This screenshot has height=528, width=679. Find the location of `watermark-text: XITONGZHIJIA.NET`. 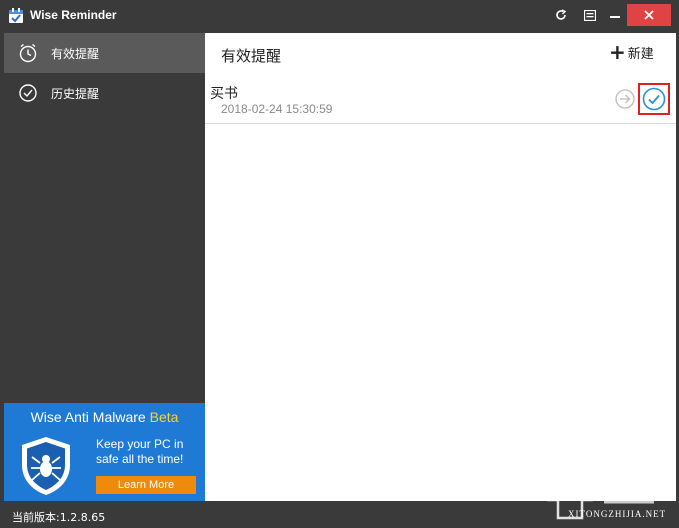

watermark-text: XITONGZHIJIA.NET is located at coordinates (617, 514).